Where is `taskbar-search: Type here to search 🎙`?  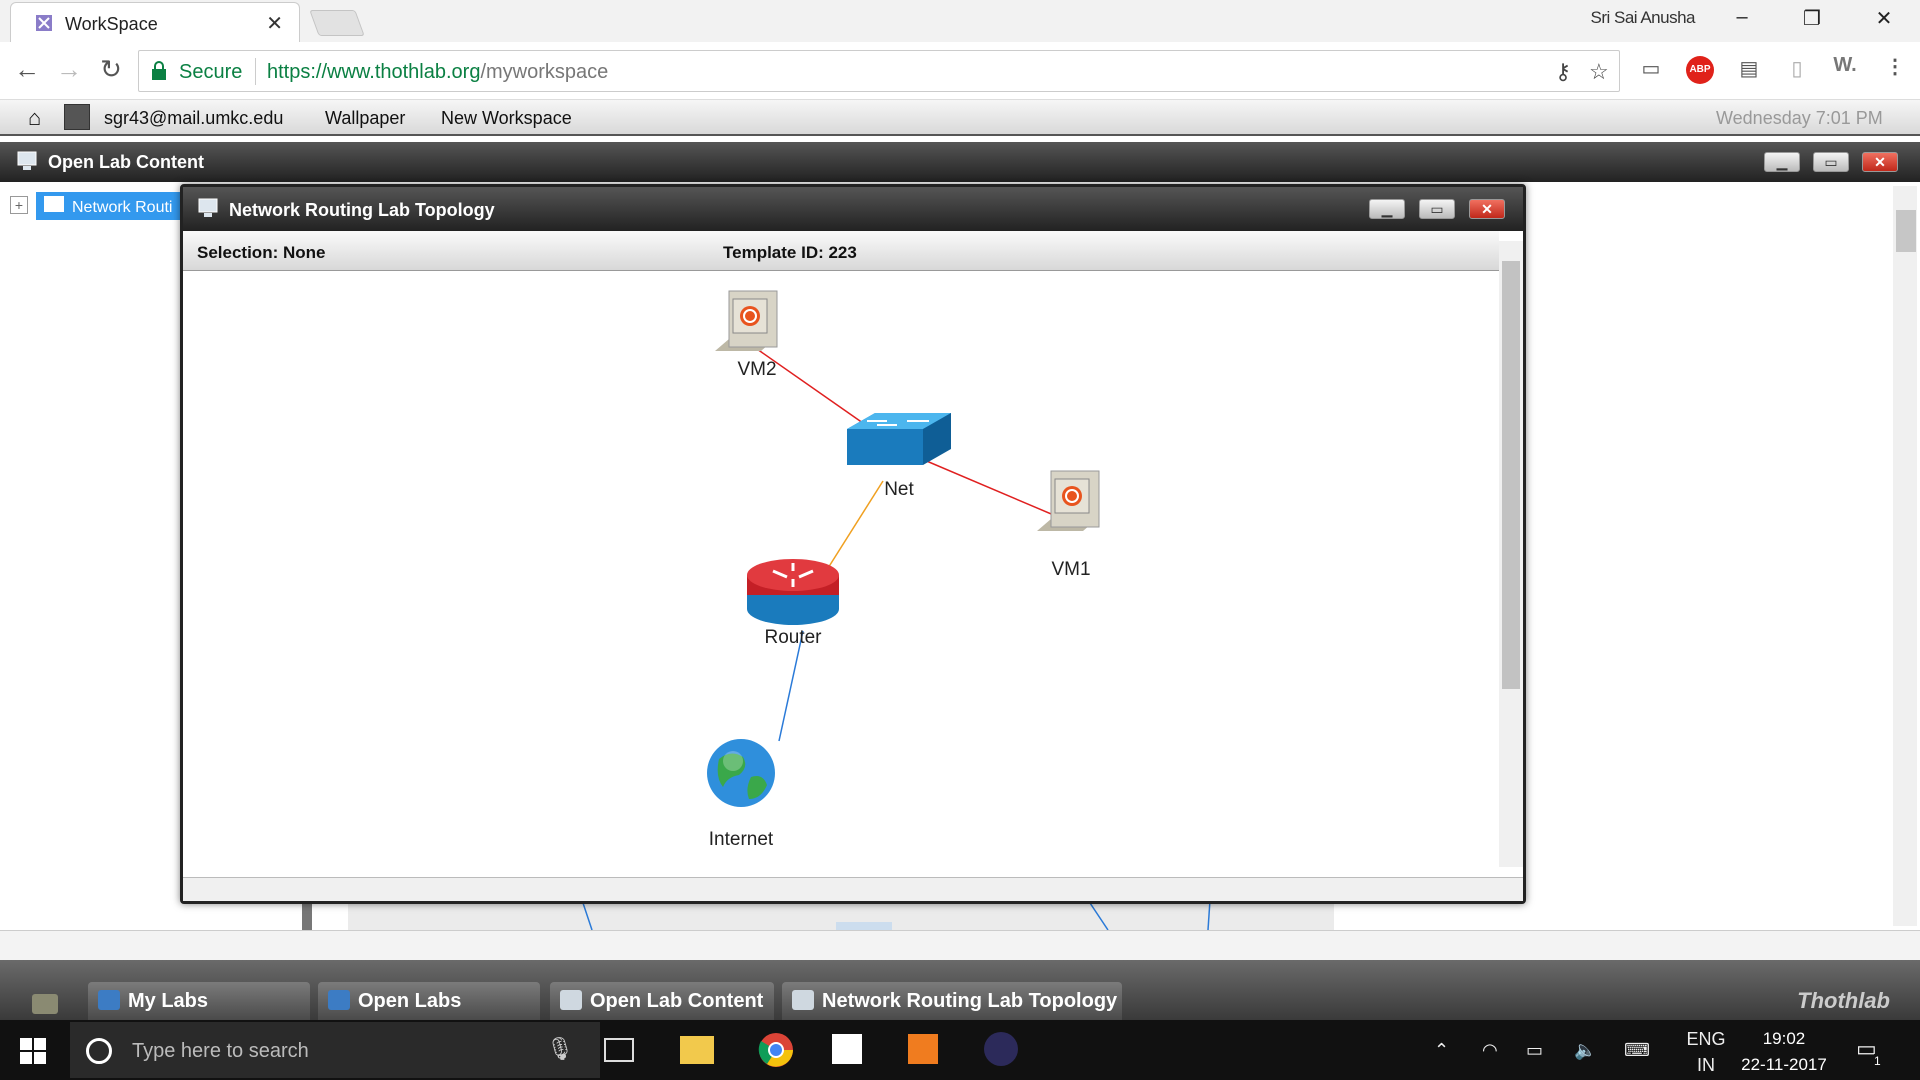 taskbar-search: Type here to search 🎙 is located at coordinates (335, 1050).